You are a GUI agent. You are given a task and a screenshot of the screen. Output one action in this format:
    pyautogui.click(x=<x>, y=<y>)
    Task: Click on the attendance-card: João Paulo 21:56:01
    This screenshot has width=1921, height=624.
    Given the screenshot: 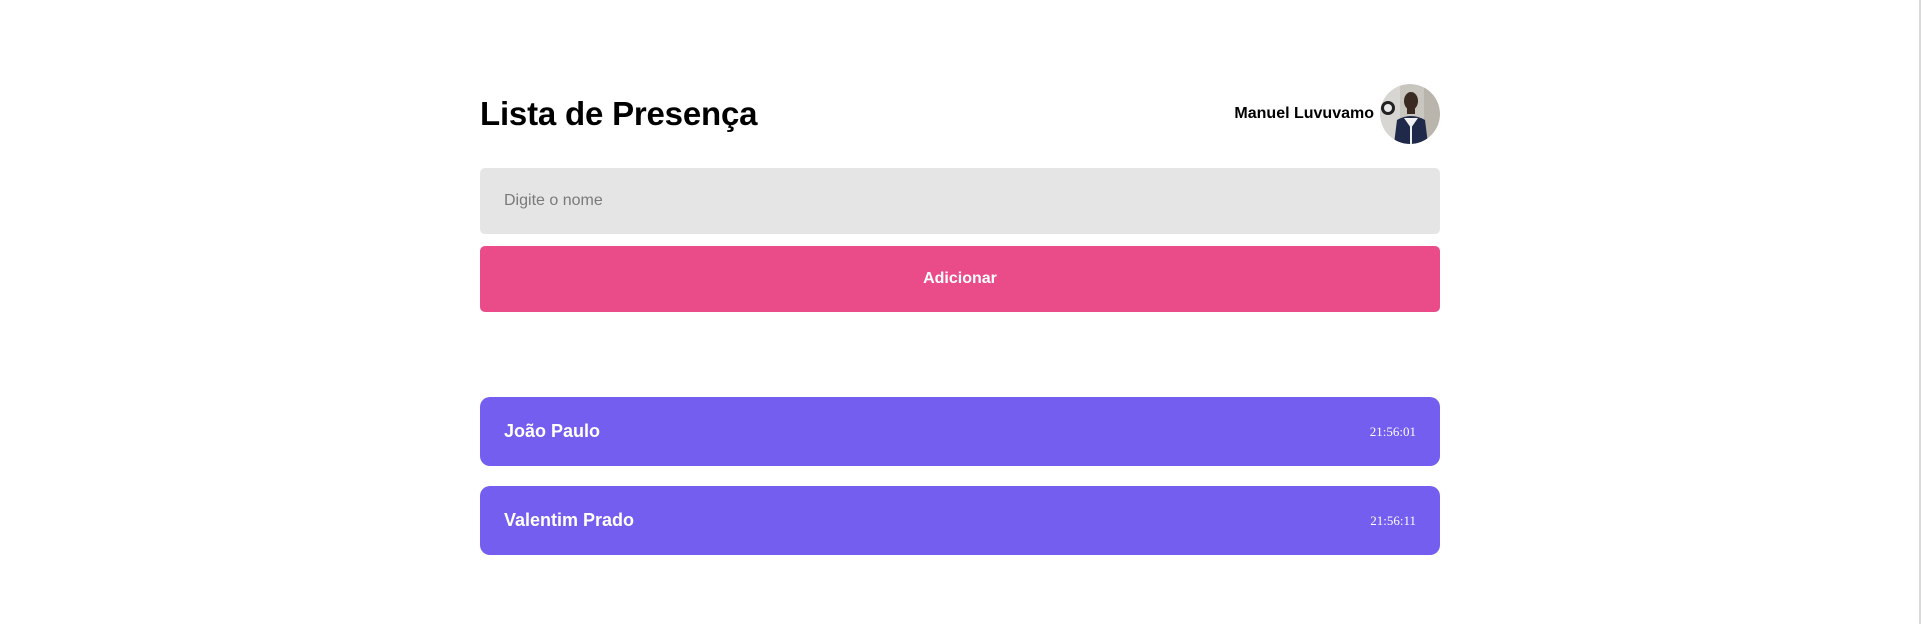 What is the action you would take?
    pyautogui.click(x=960, y=431)
    